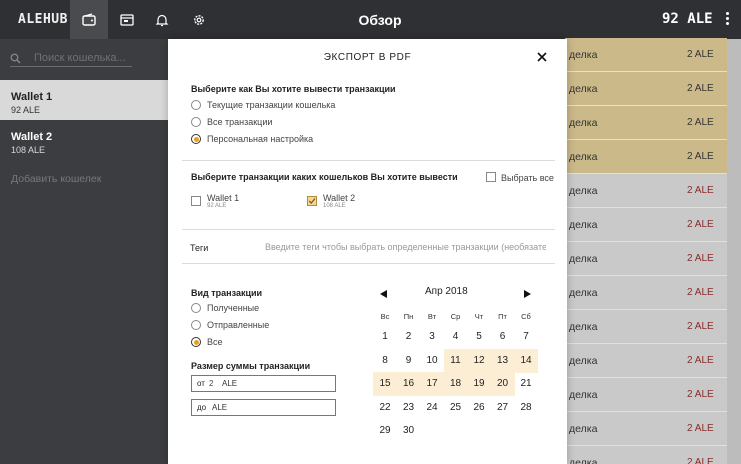  What do you see at coordinates (127, 19) in the screenshot?
I see `nav-history-button` at bounding box center [127, 19].